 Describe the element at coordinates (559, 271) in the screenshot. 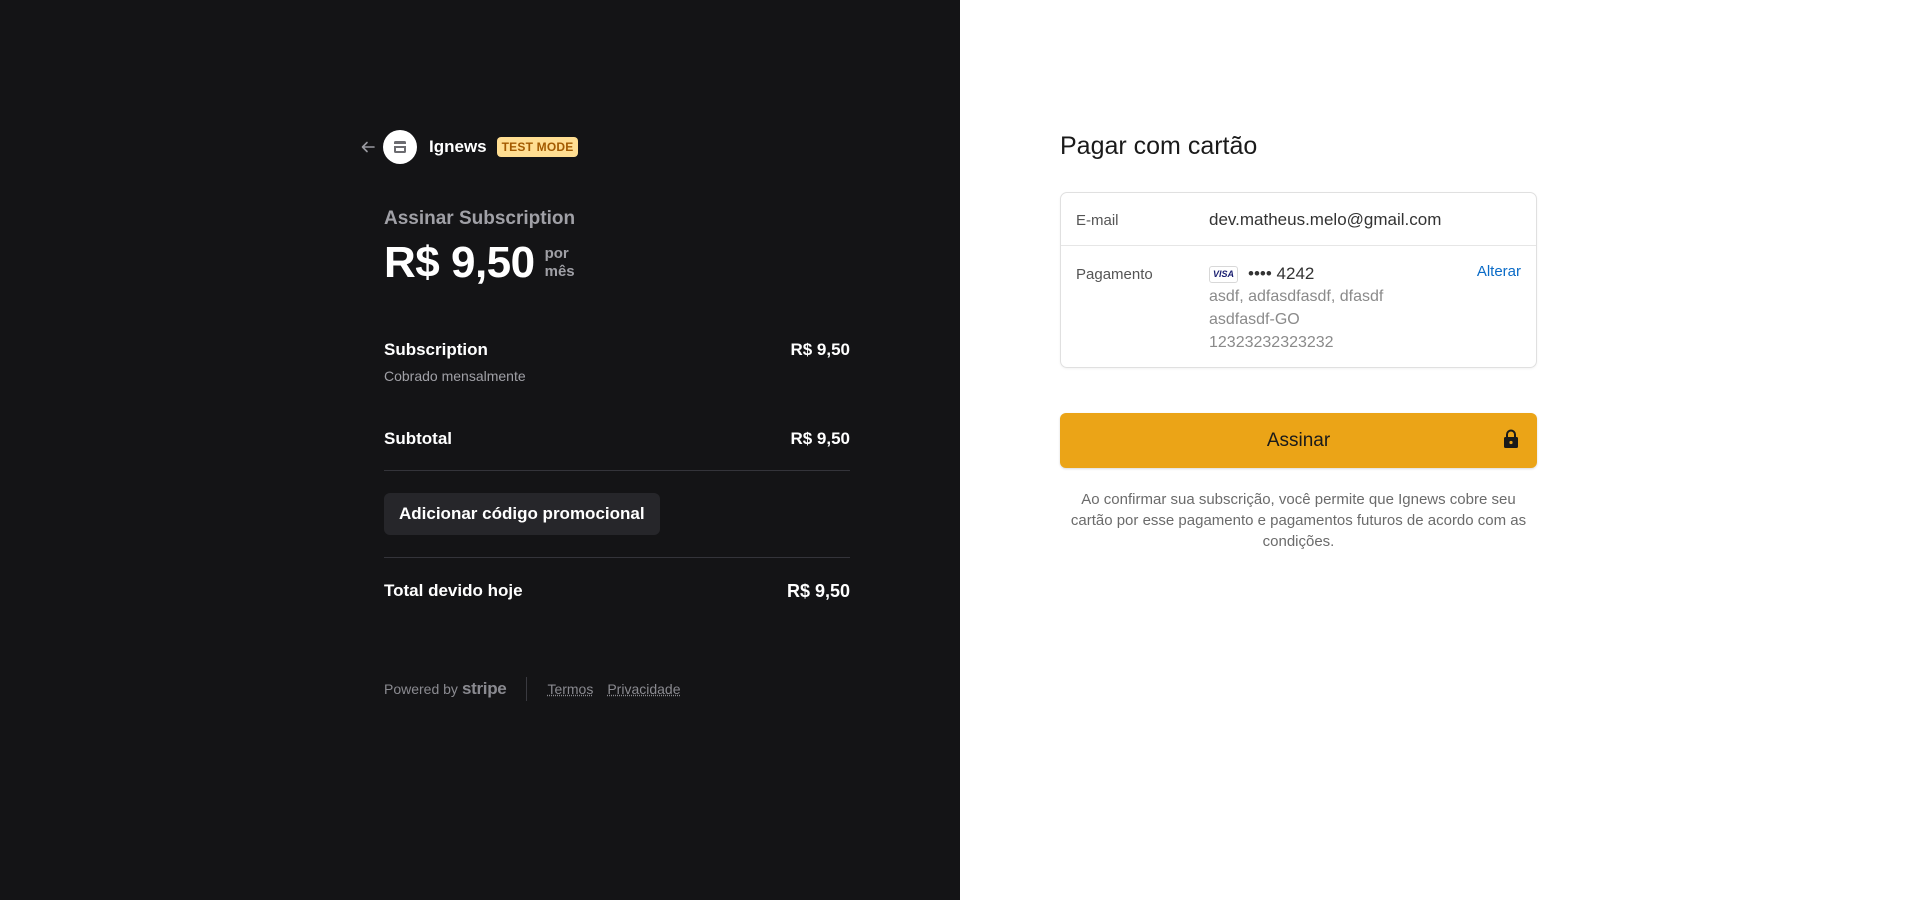

I see `period-line-2: mês` at that location.